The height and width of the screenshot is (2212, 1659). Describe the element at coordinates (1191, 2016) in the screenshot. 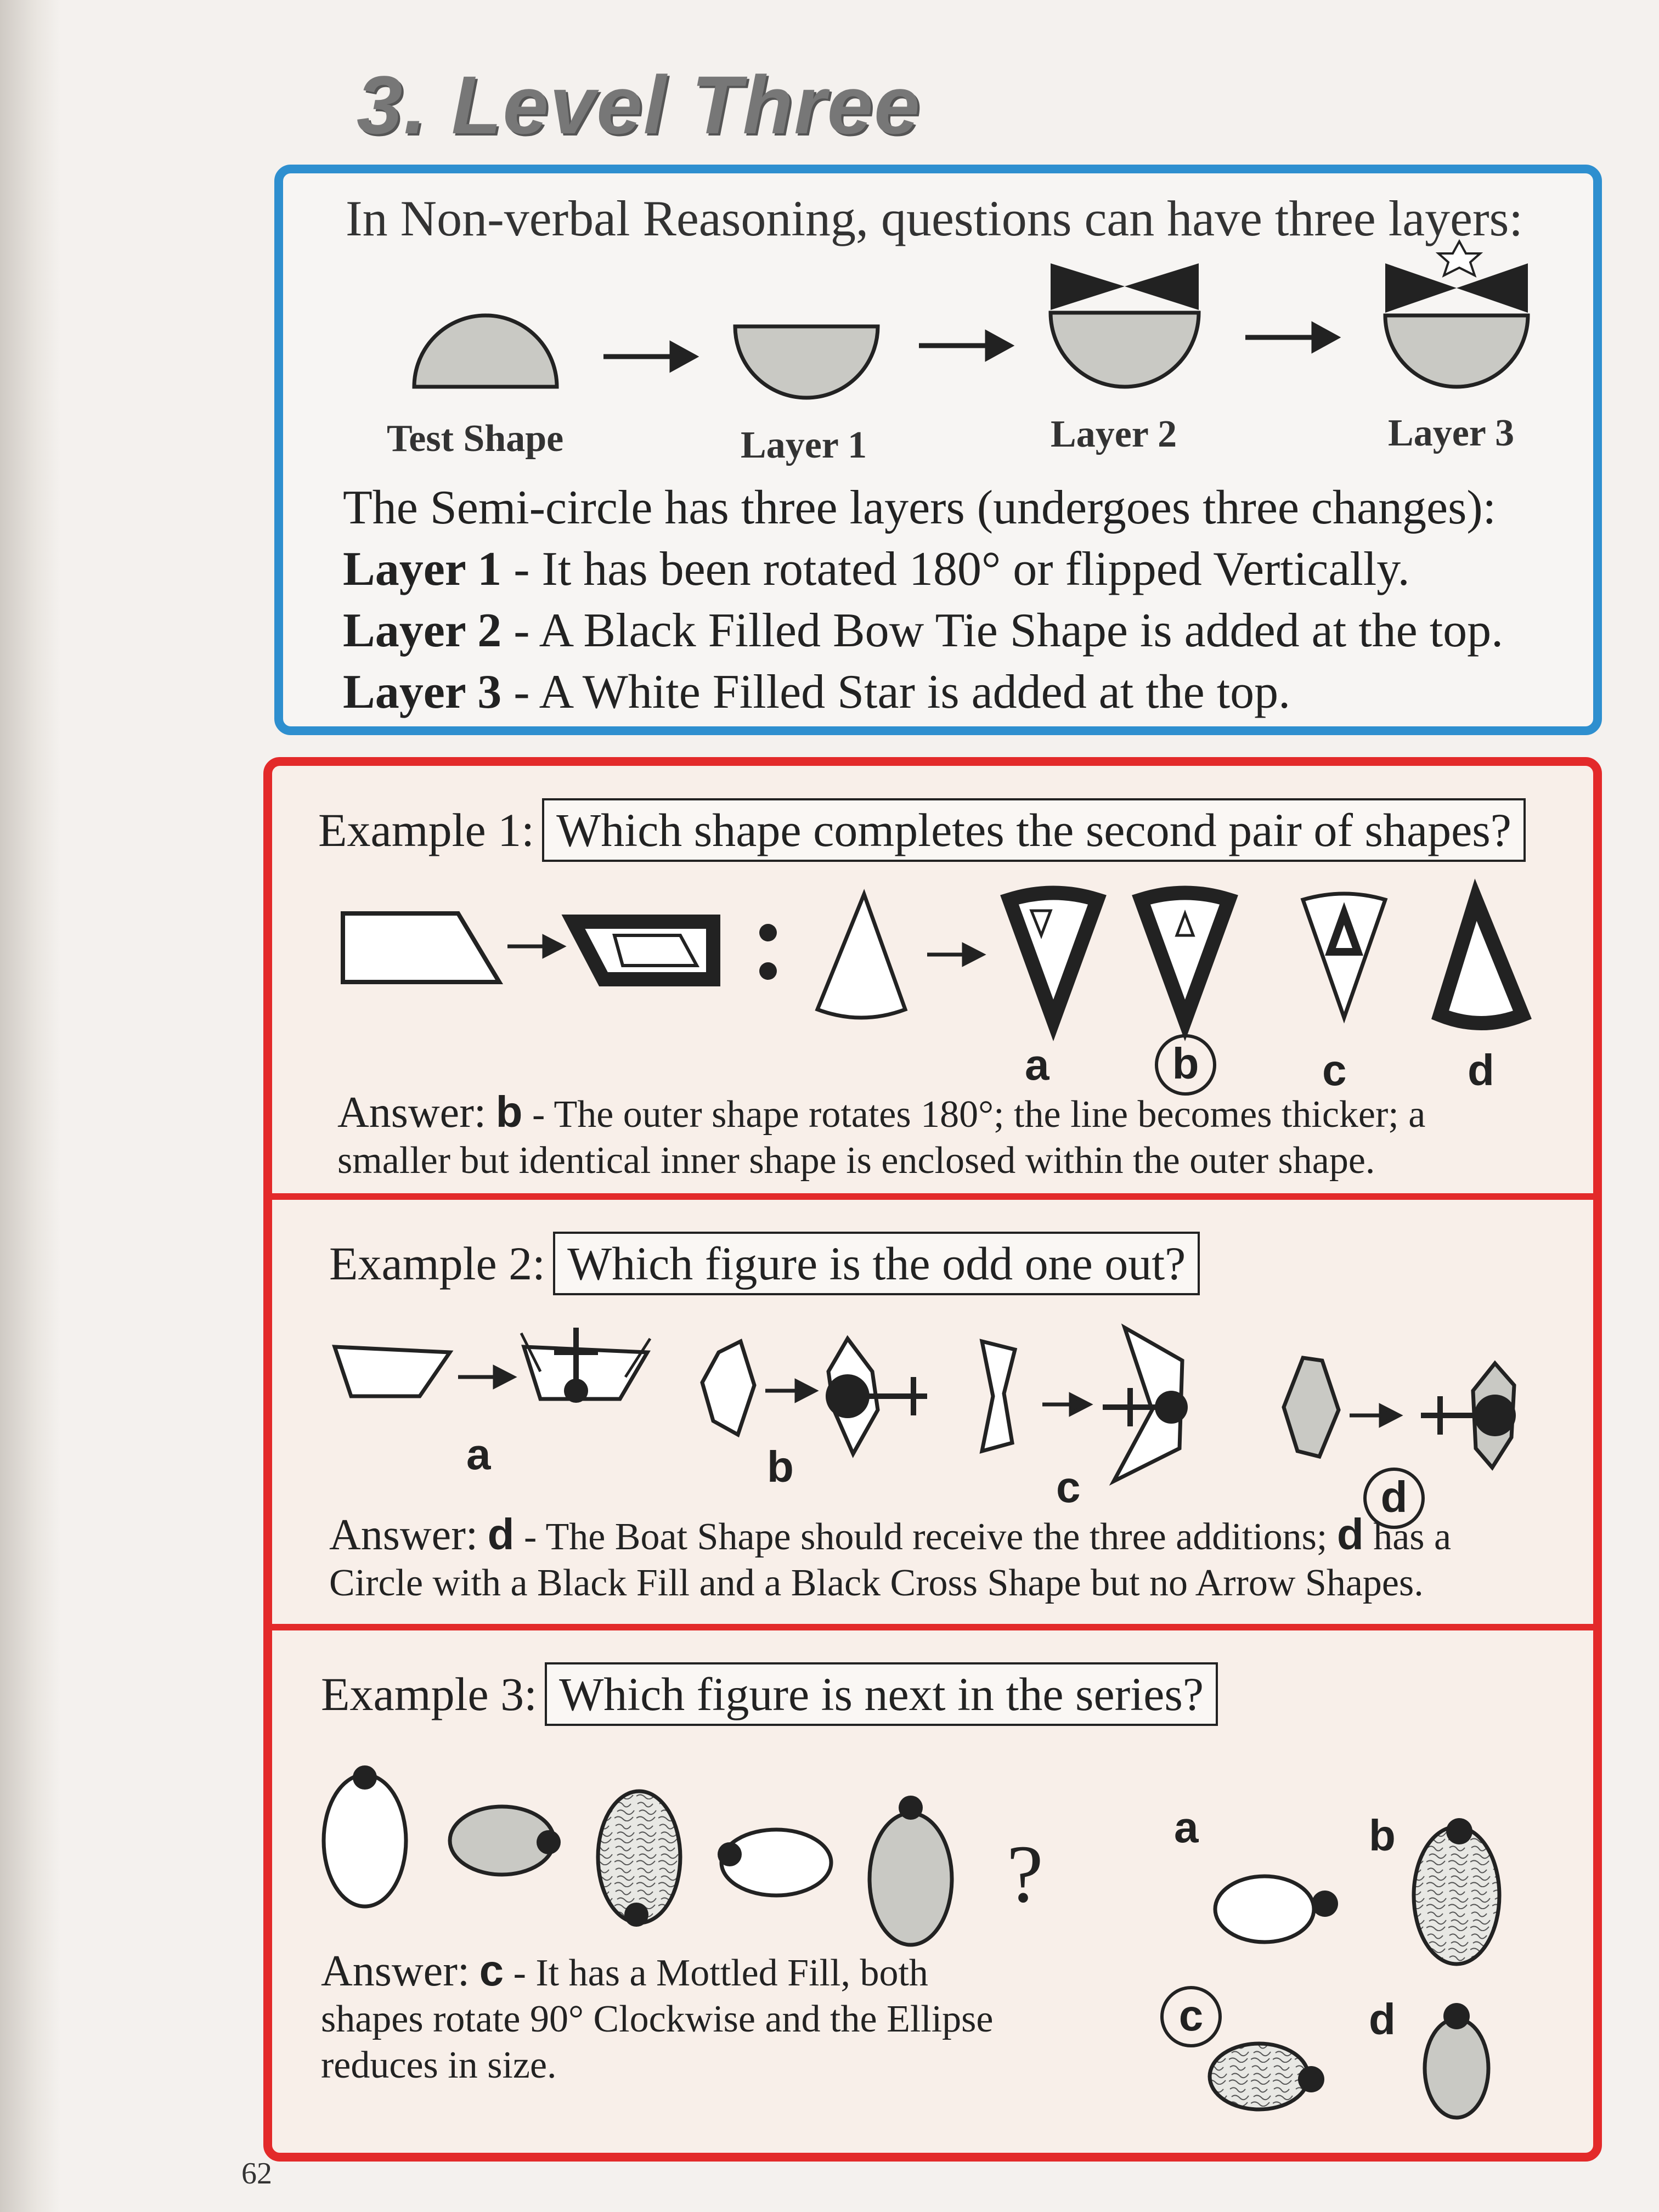

I see `option-c-label-circled: c` at that location.